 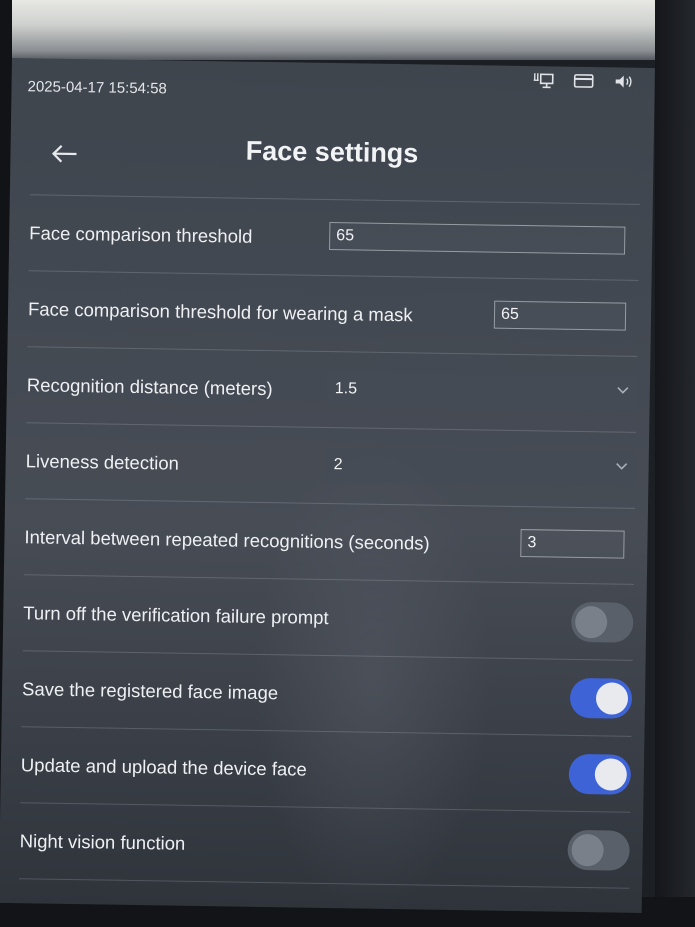 I want to click on title-bar: Face settings, so click(x=332, y=159).